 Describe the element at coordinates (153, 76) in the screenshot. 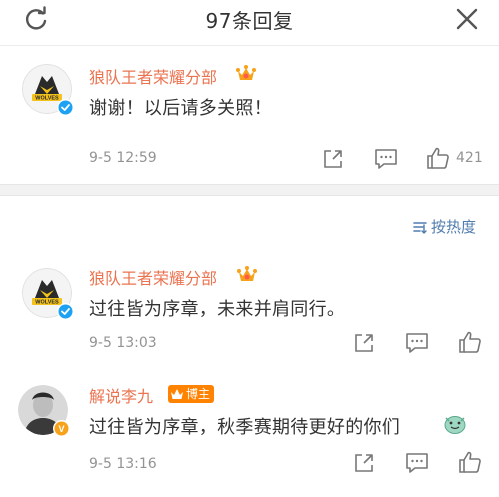

I see `comment-author: 狼队王者荣耀分部` at that location.